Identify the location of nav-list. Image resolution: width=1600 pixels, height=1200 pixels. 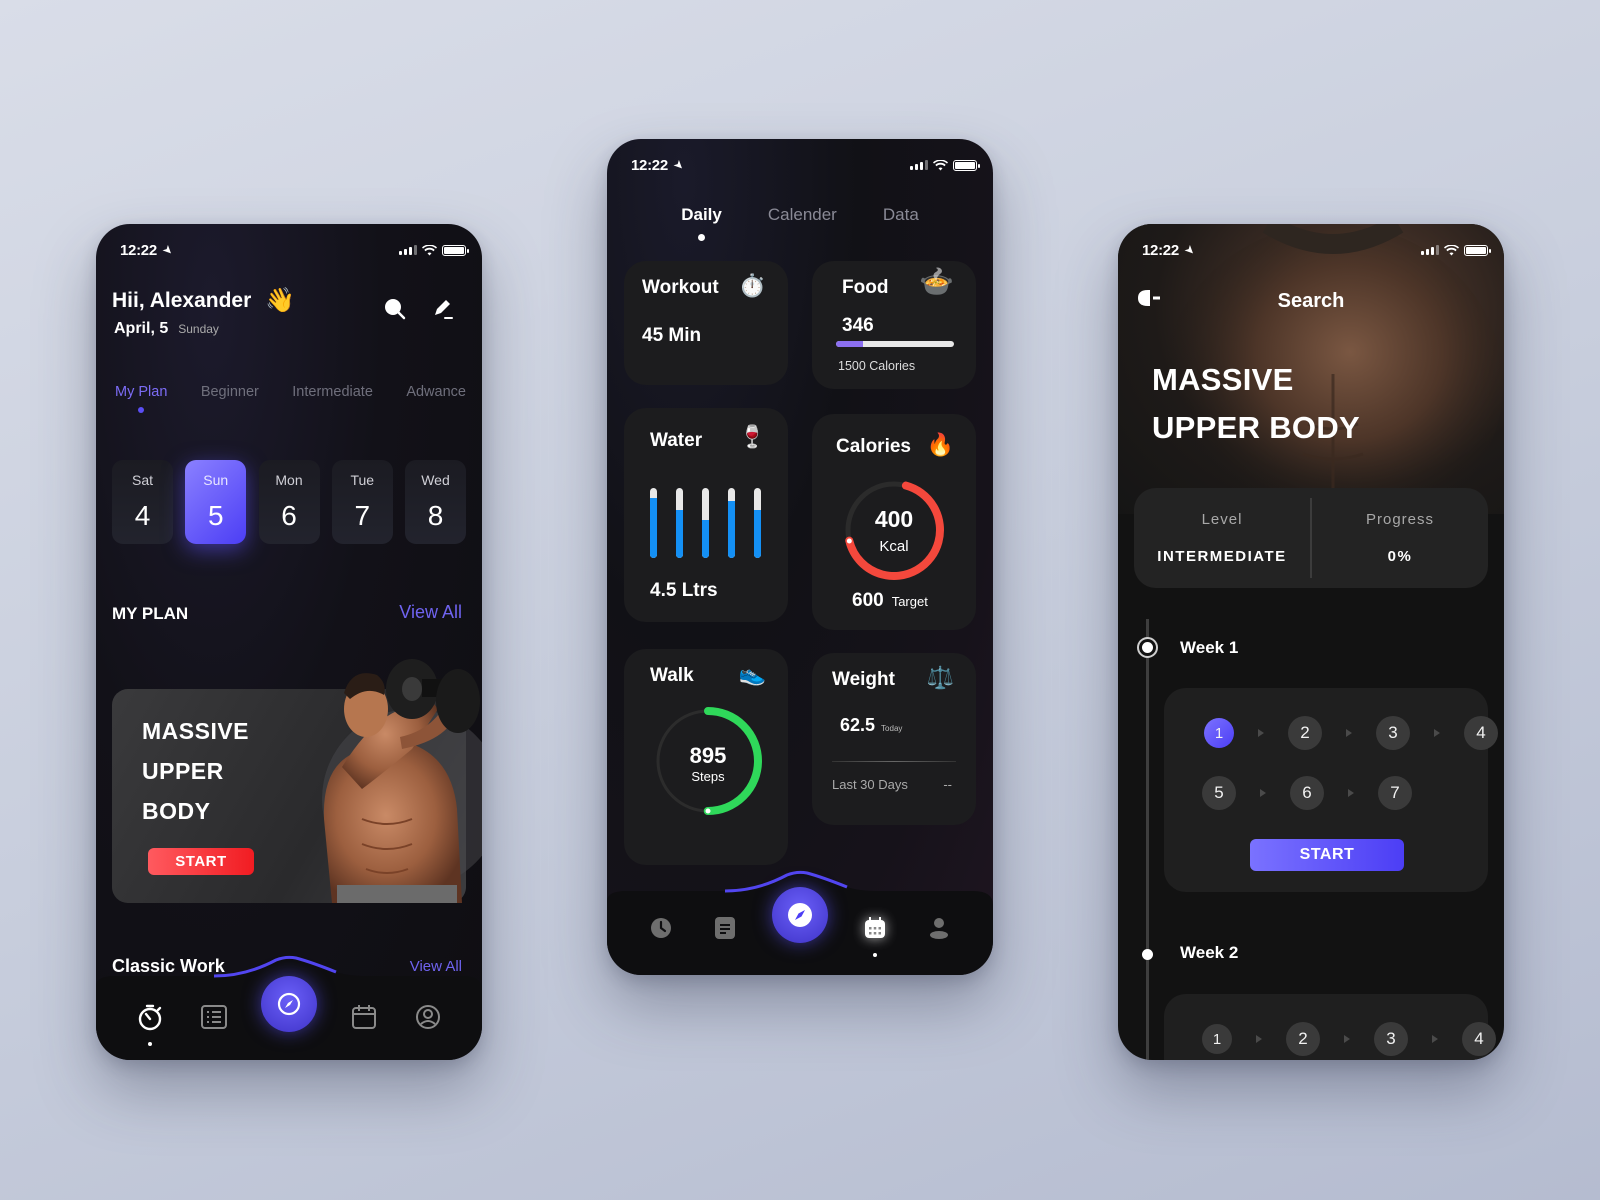
(214, 1017).